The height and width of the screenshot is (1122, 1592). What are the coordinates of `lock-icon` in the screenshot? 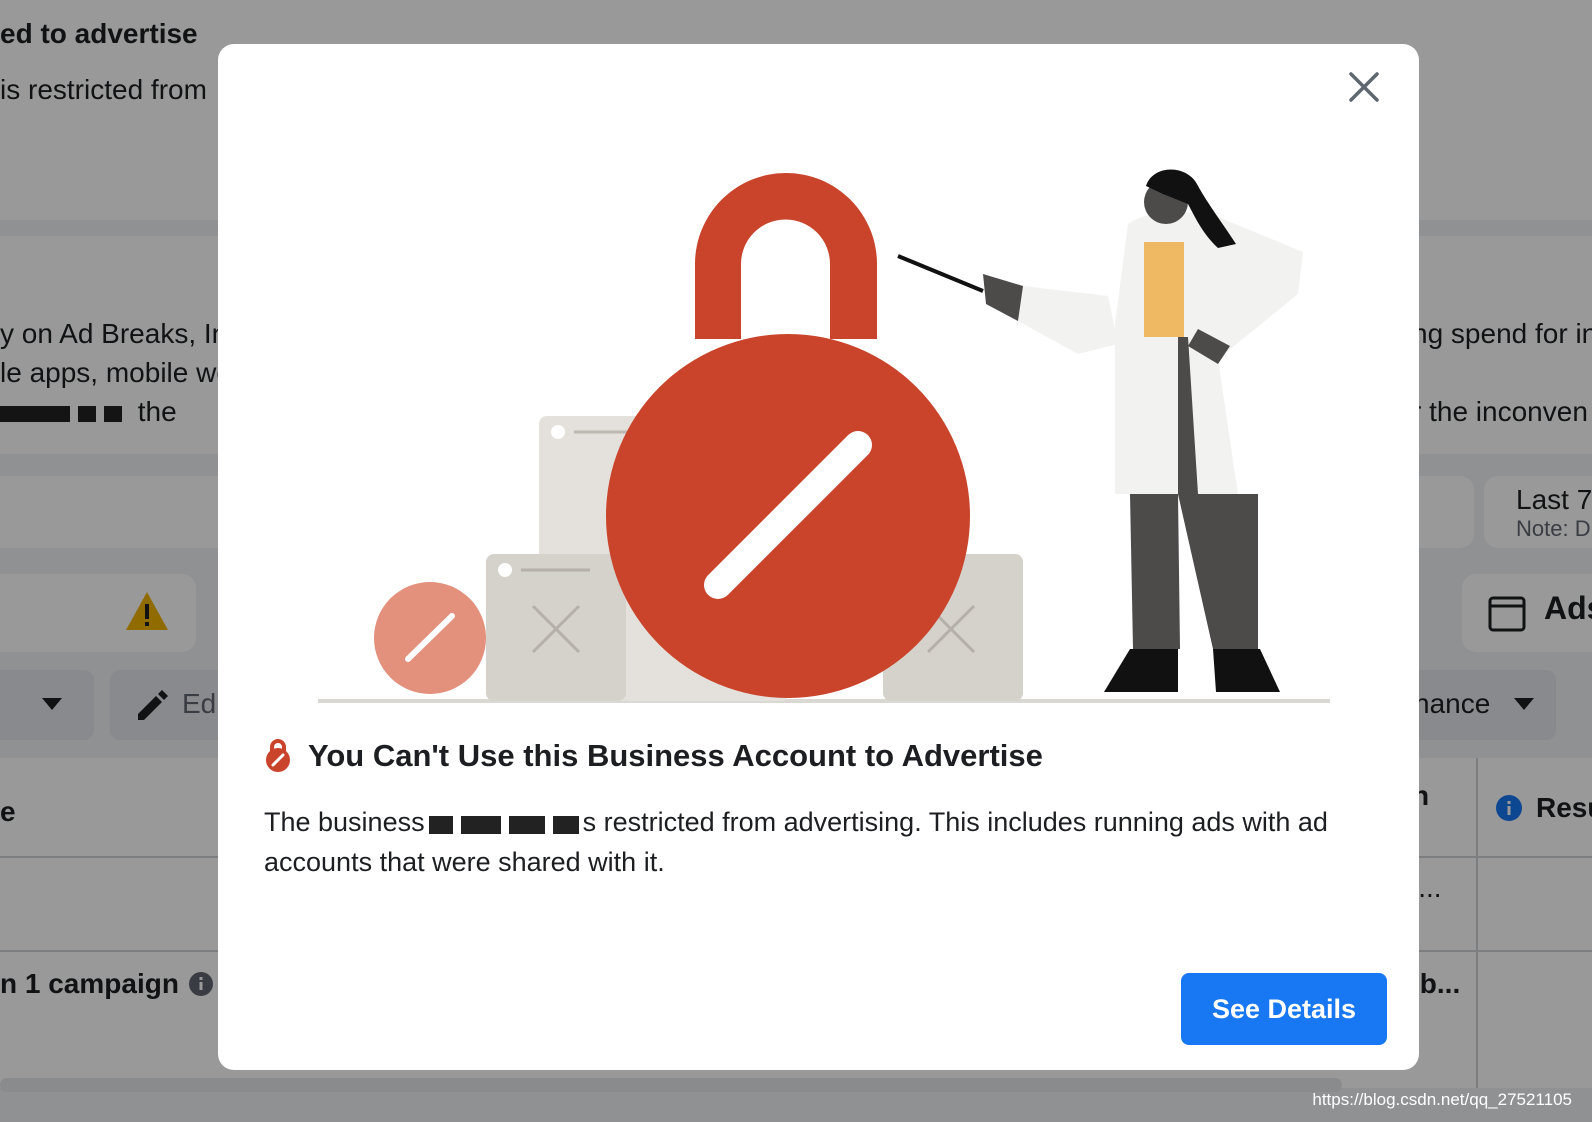 It's located at (278, 755).